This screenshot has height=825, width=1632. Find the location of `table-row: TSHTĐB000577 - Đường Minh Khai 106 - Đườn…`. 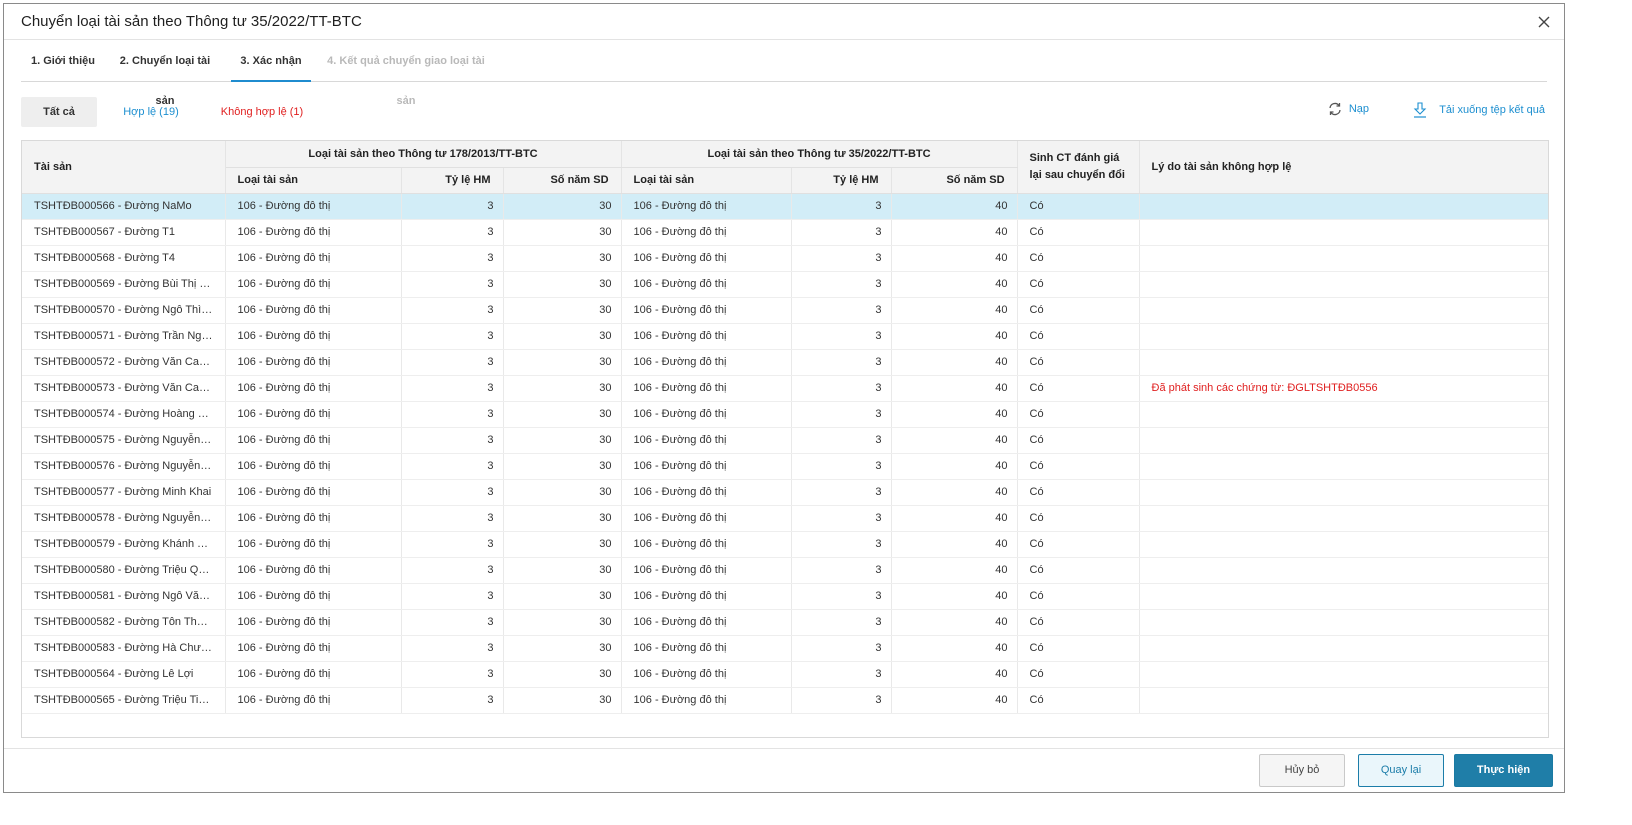

table-row: TSHTĐB000577 - Đường Minh Khai 106 - Đườn… is located at coordinates (785, 492).